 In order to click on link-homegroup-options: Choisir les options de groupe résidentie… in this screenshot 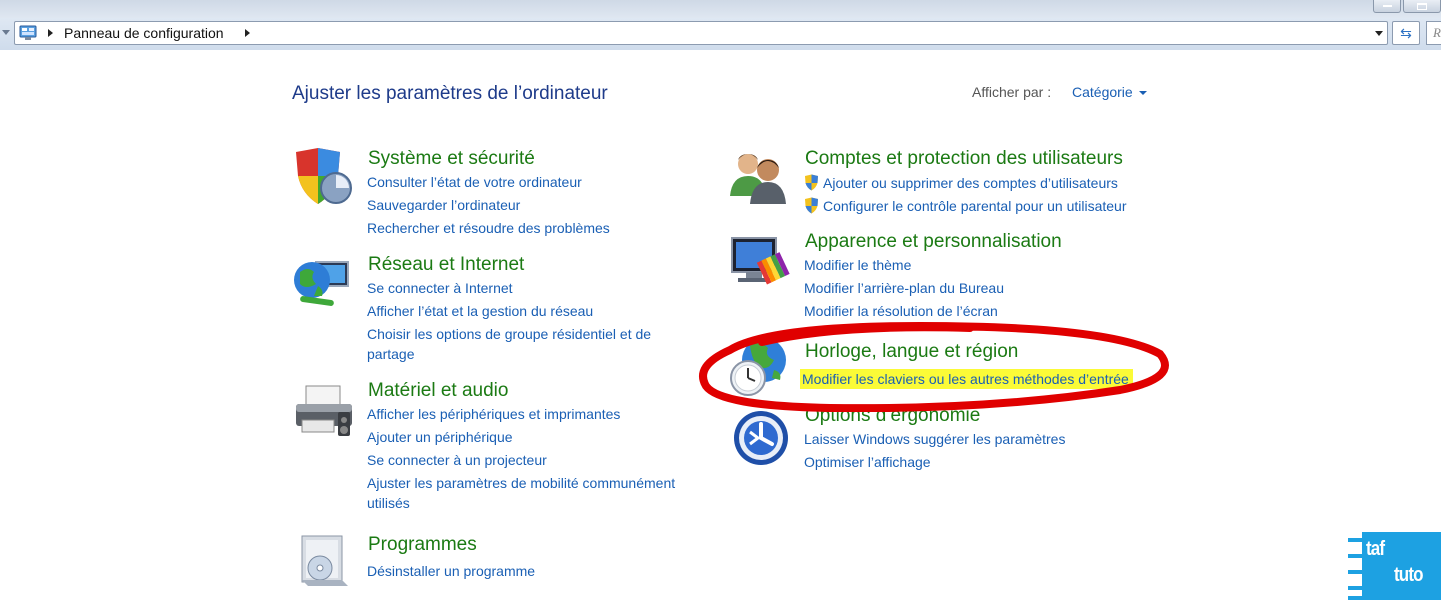, I will do `click(509, 334)`.